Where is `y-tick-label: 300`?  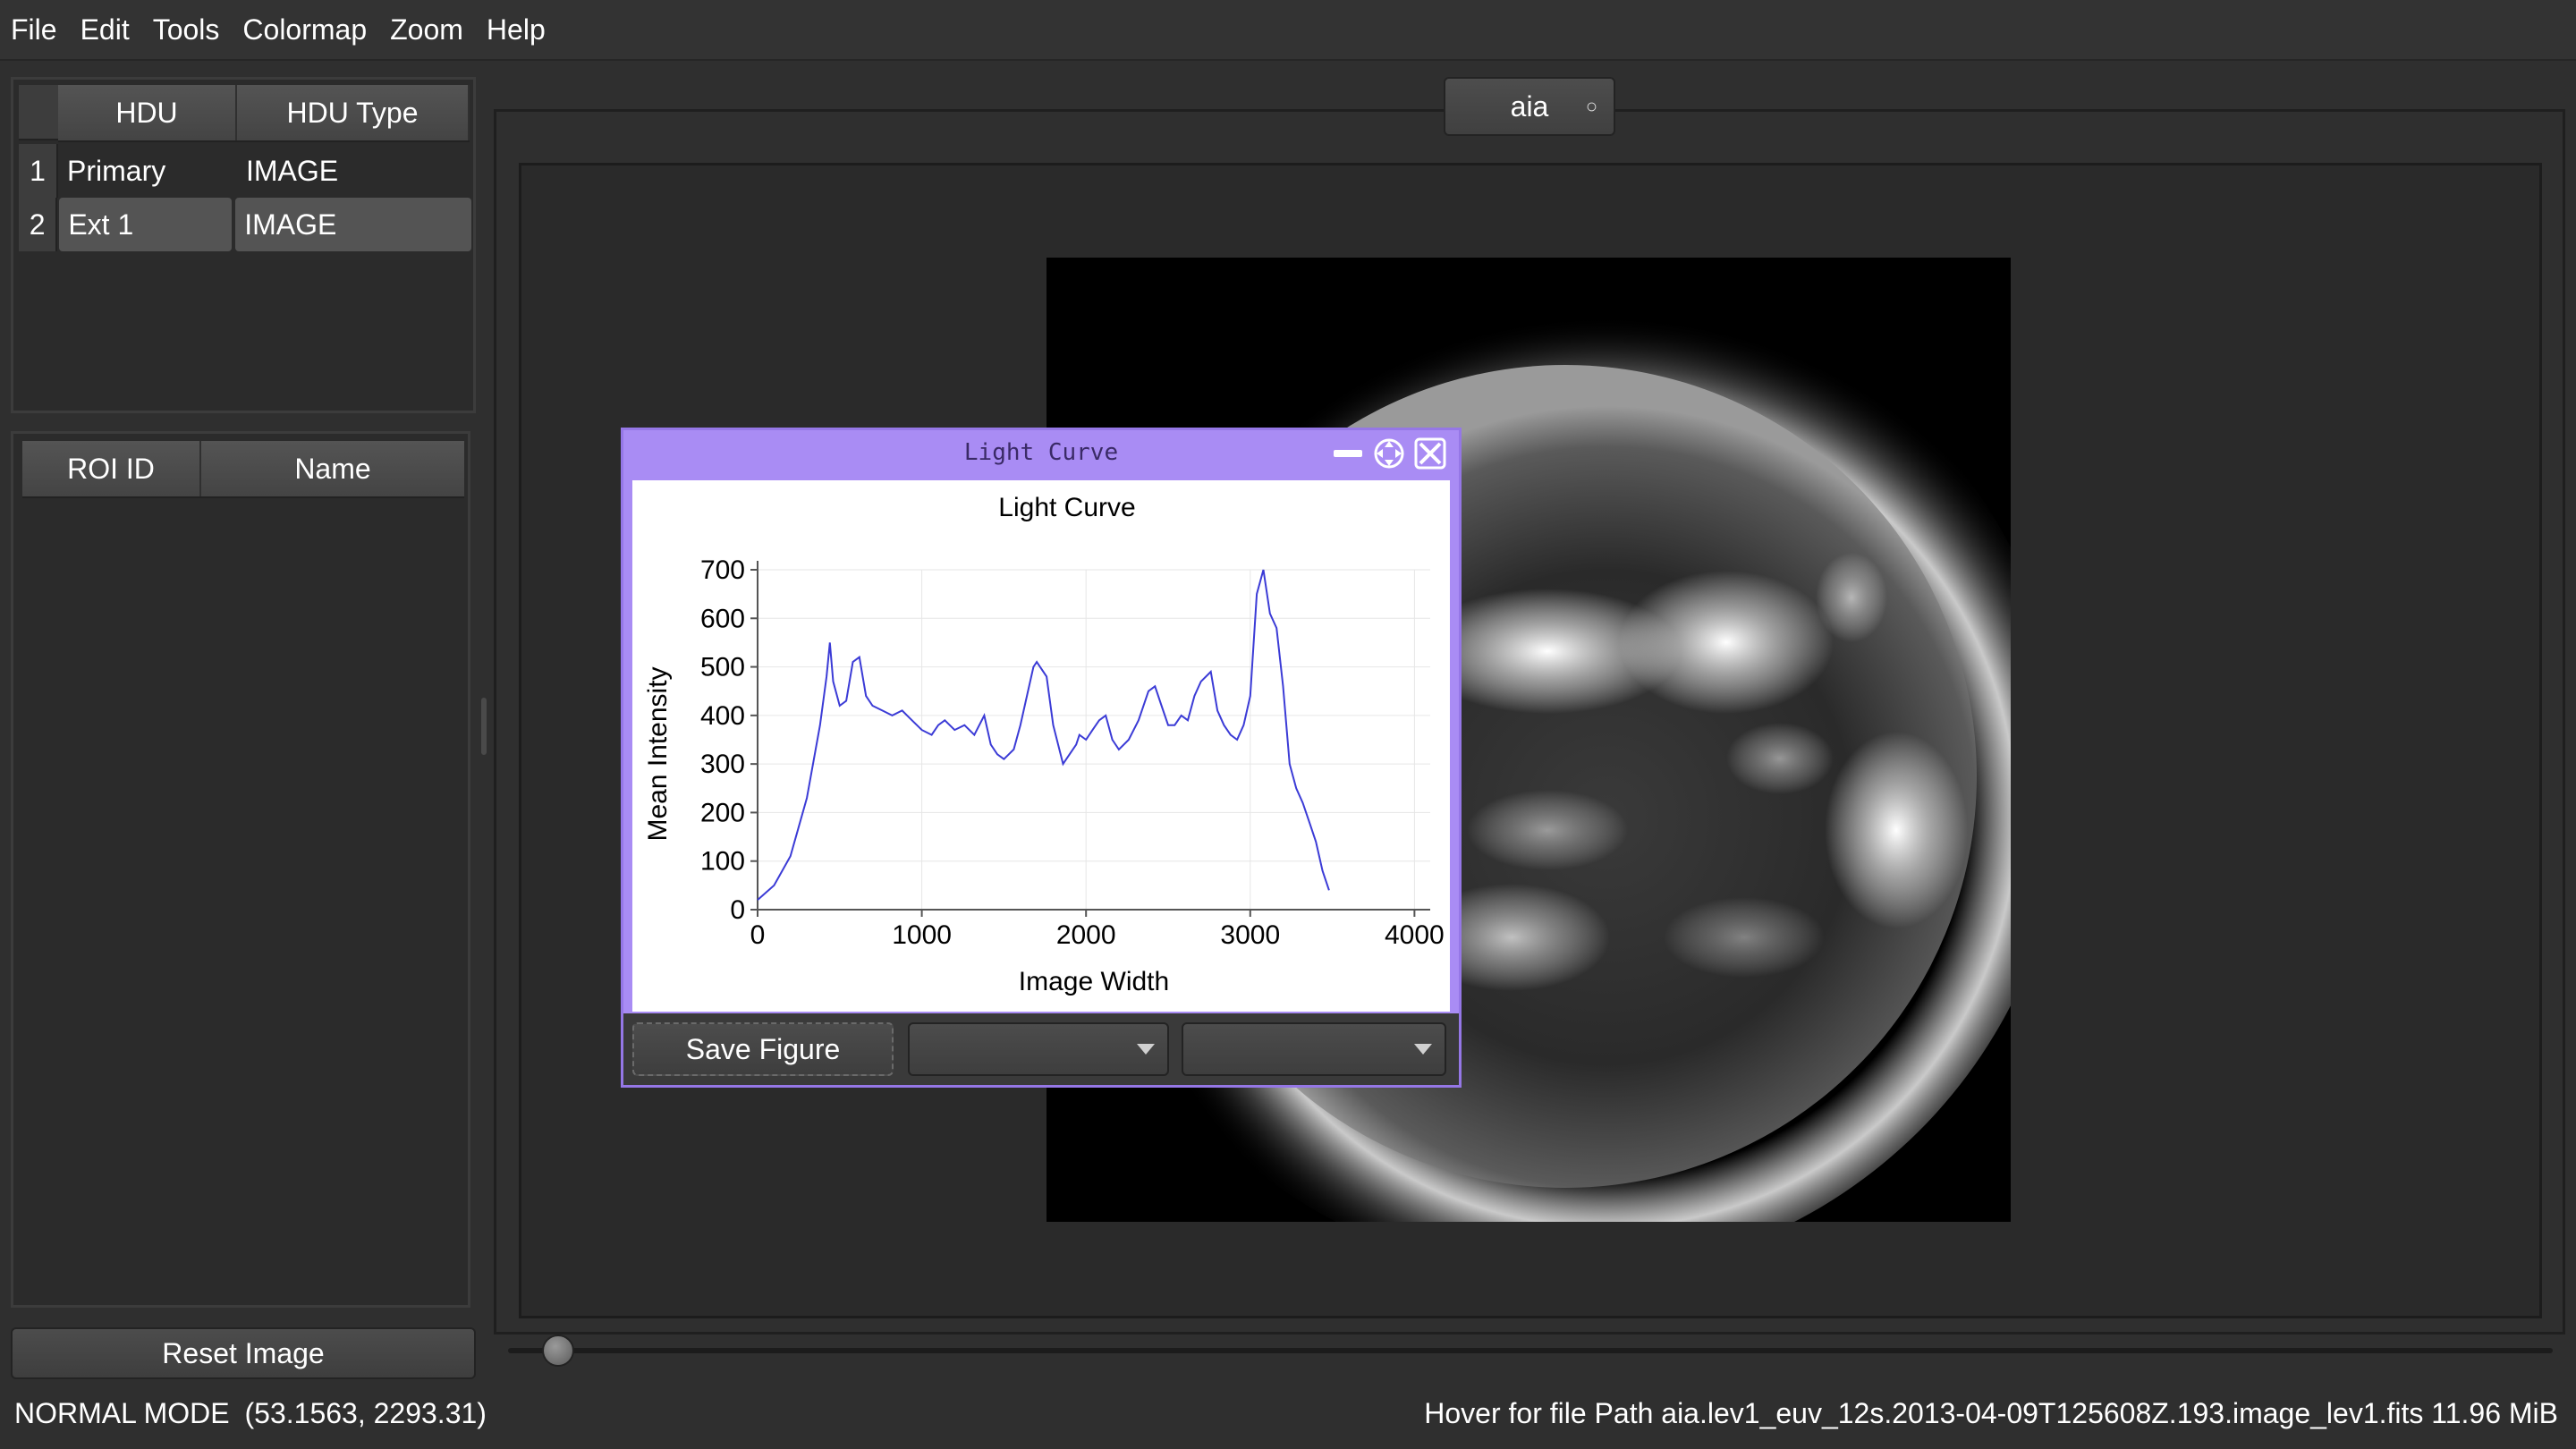 y-tick-label: 300 is located at coordinates (722, 764).